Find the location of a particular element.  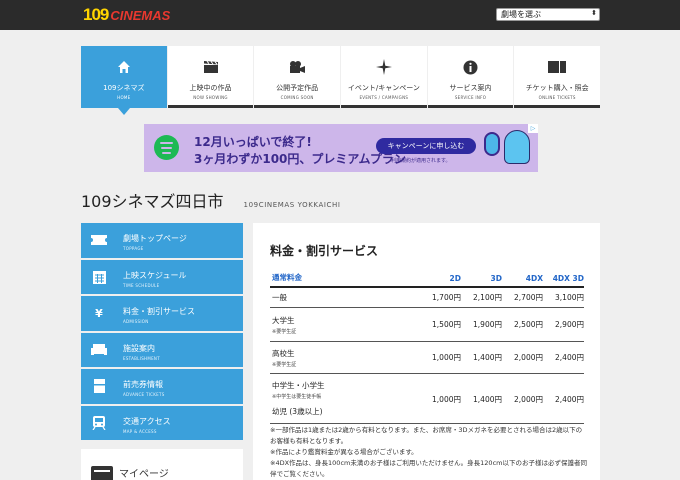

sidebar-item-sublabel: ESTABLISHMENT is located at coordinates (141, 358).